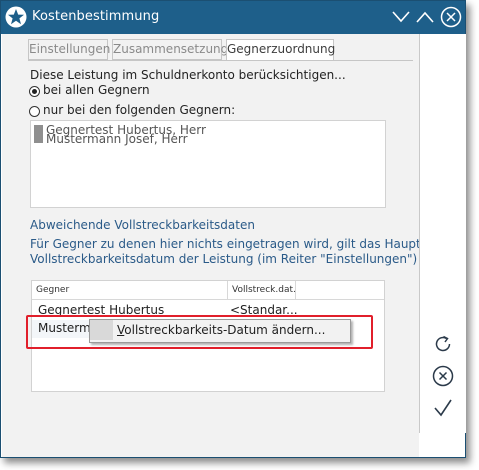 The image size is (479, 470). I want to click on tab-divider, so click(220, 60).